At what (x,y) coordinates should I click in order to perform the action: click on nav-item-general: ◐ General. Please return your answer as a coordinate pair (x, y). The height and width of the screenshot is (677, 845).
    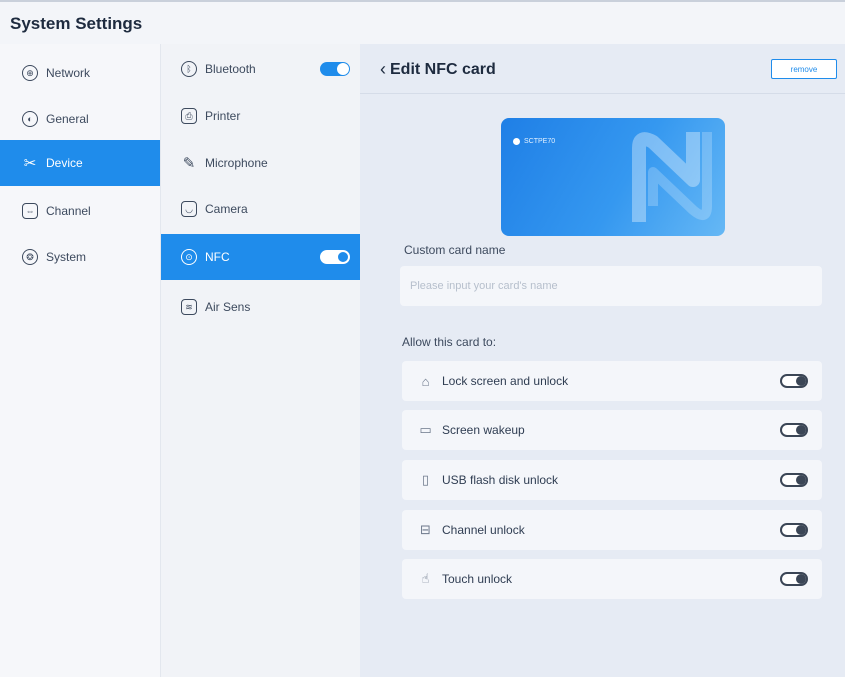
    Looking at the image, I should click on (80, 119).